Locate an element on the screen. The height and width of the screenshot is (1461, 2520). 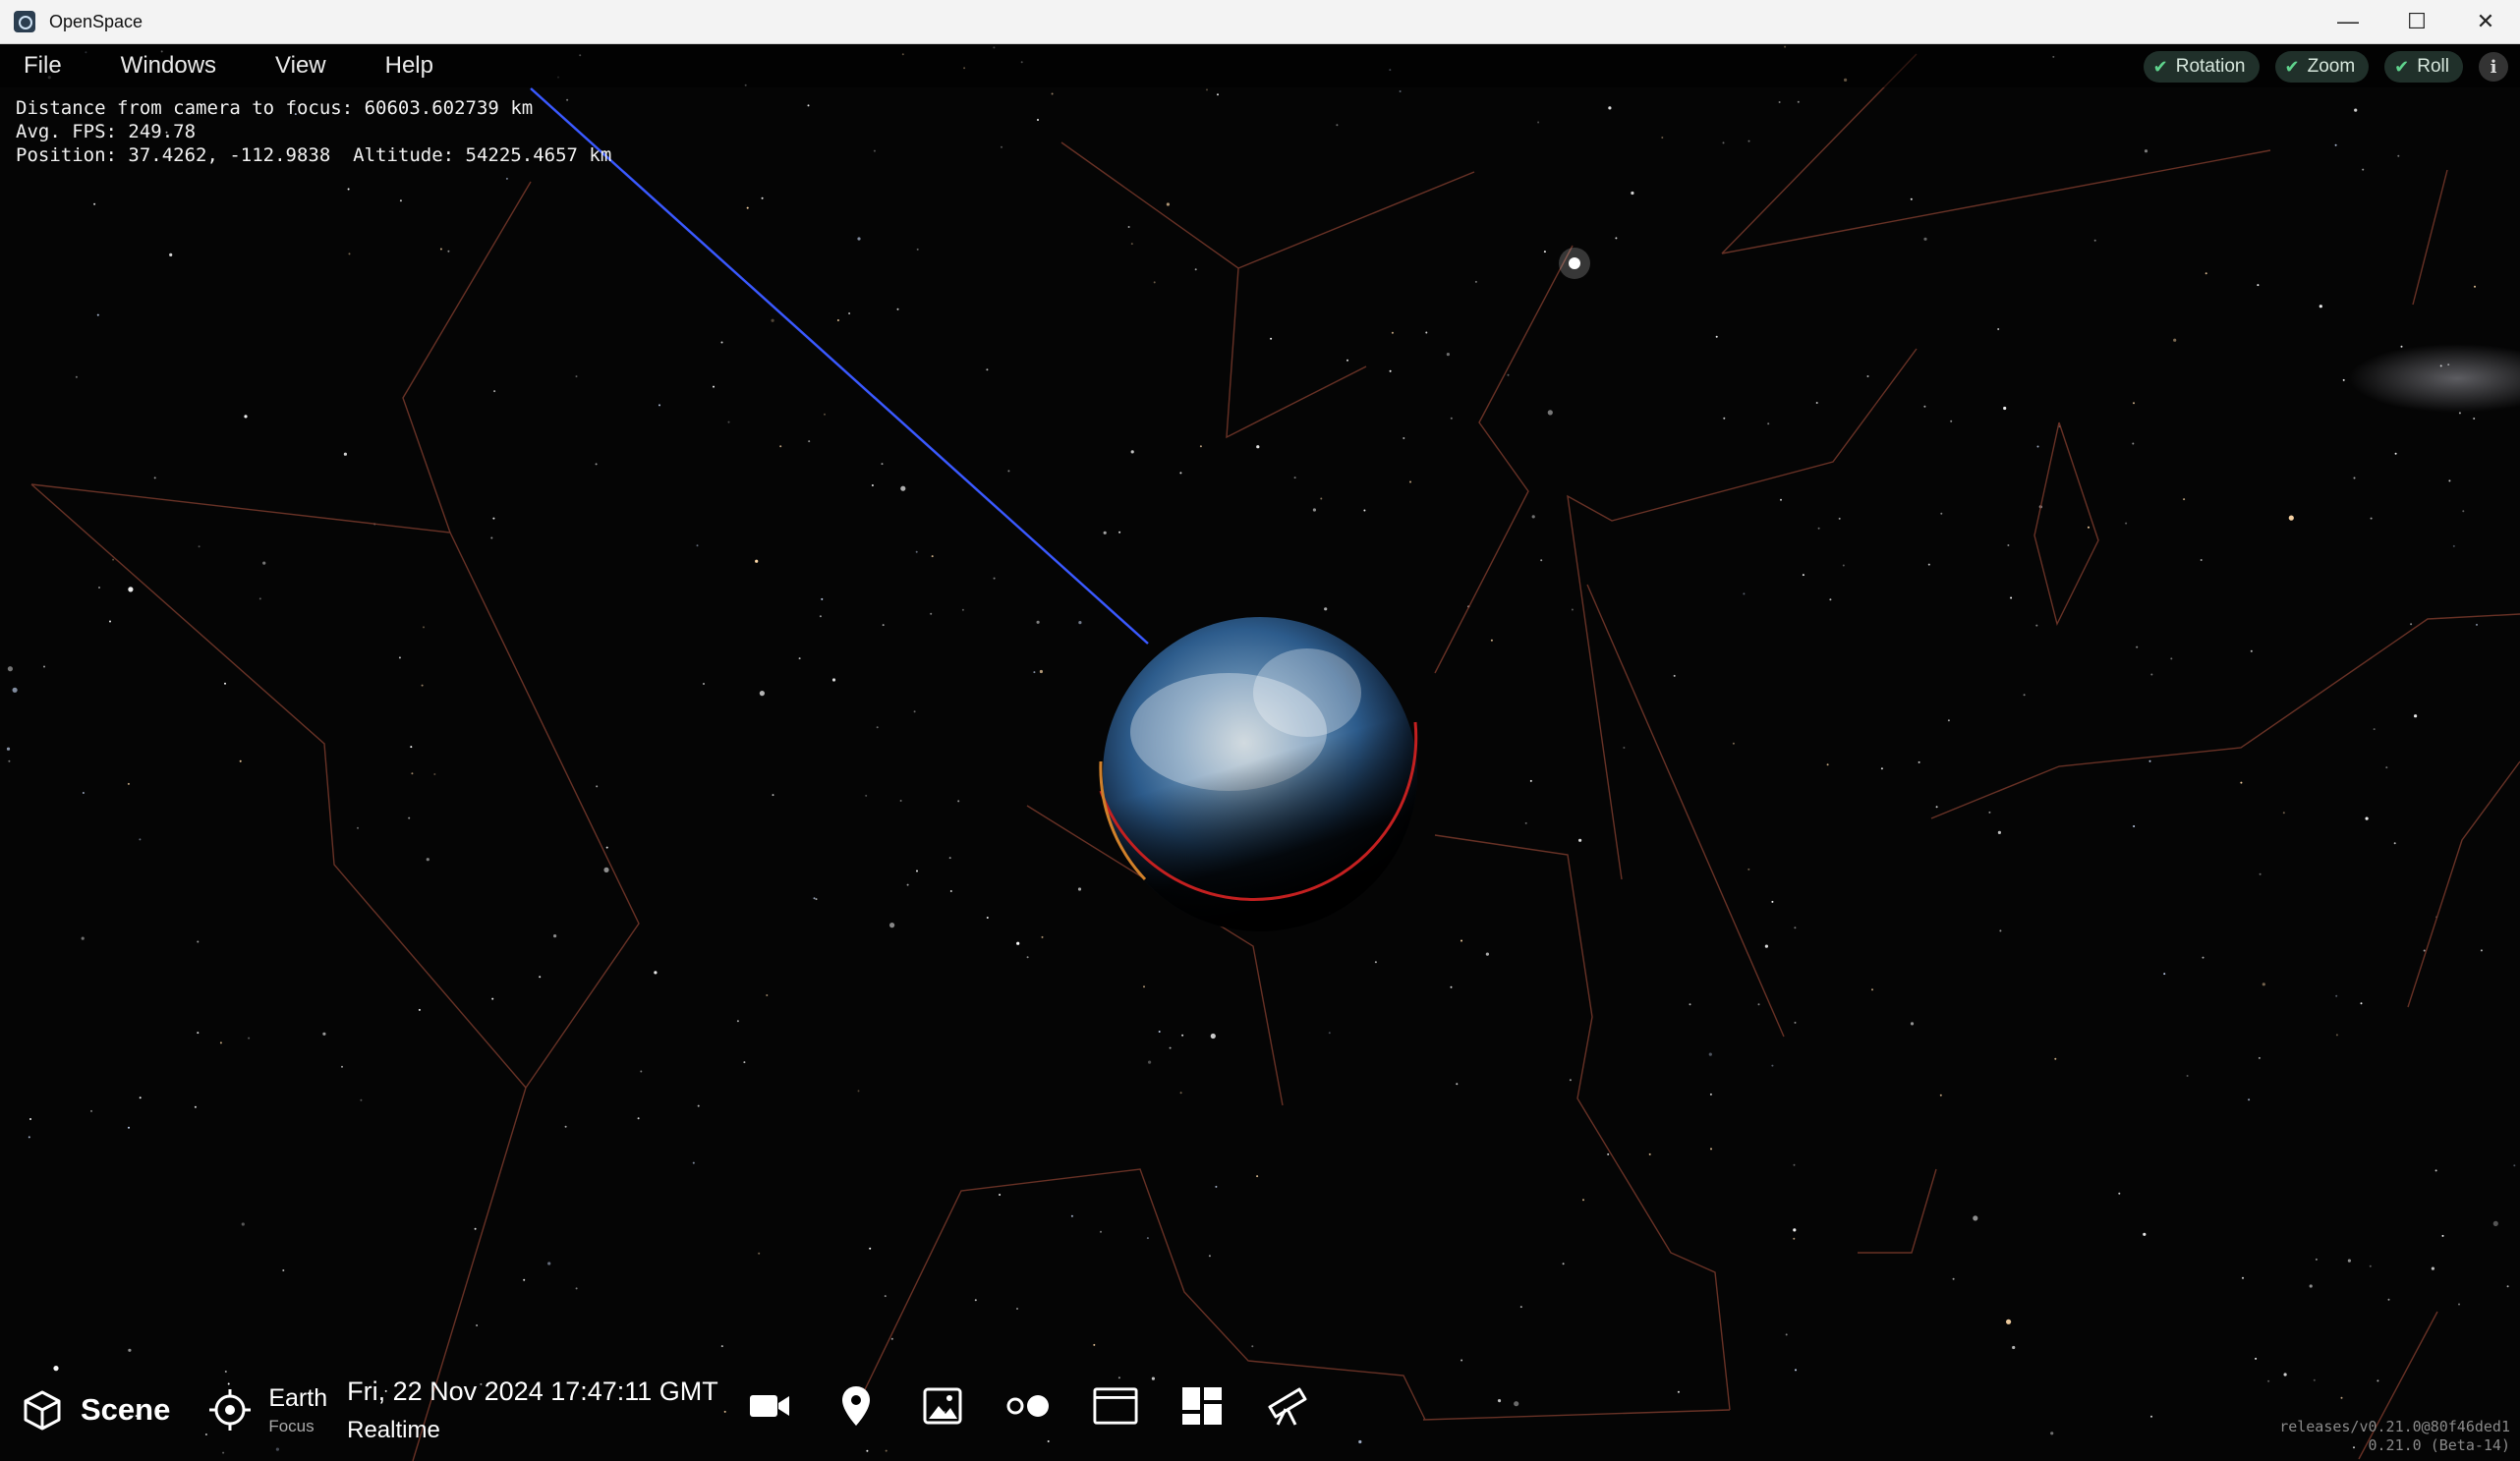
time-mode: Realtime is located at coordinates (393, 1429).